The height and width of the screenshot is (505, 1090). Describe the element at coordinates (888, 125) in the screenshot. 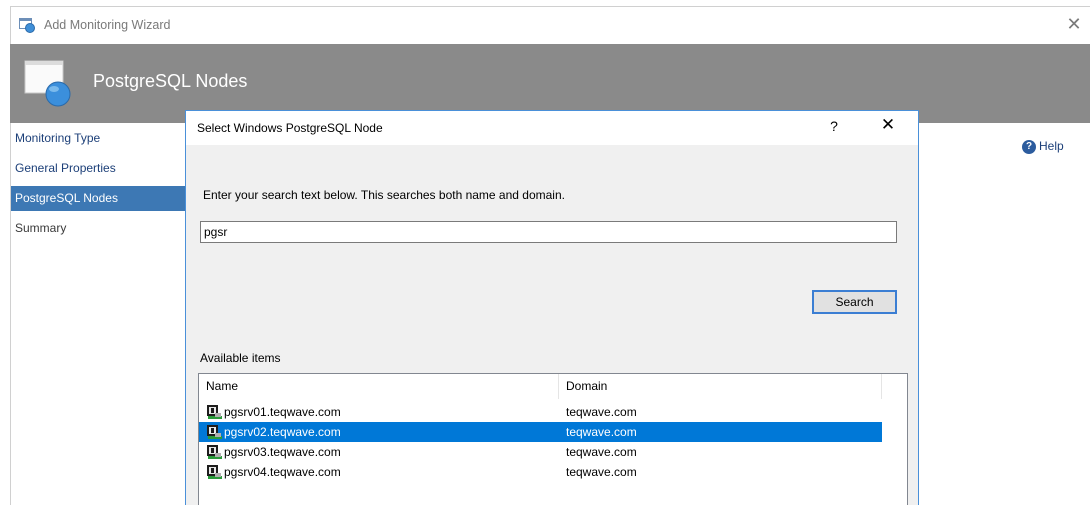

I see `dialog-close-button: ✕` at that location.